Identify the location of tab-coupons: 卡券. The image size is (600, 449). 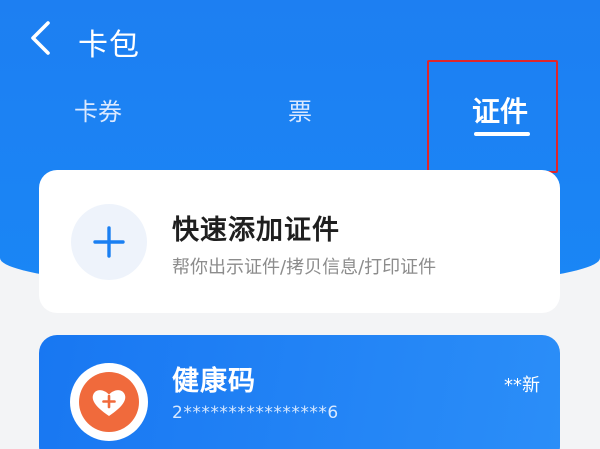
(98, 109).